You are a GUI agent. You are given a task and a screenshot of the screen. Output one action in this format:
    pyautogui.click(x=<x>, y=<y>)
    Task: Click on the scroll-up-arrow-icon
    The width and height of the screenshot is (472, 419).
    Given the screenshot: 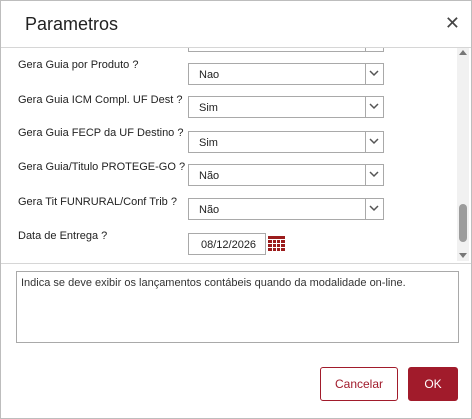 What is the action you would take?
    pyautogui.click(x=463, y=52)
    